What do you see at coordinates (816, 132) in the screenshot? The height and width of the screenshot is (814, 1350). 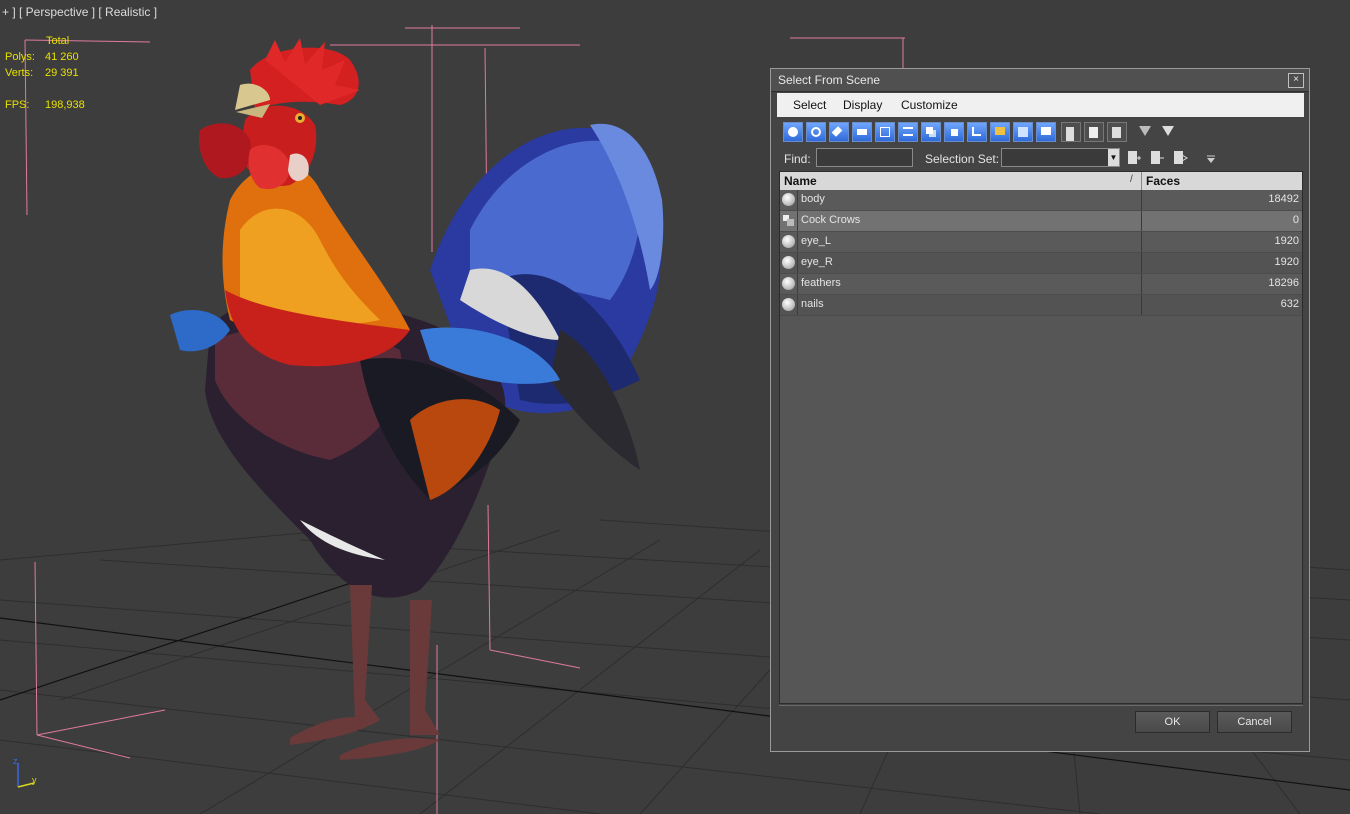 I see `shapes-filter-icon` at bounding box center [816, 132].